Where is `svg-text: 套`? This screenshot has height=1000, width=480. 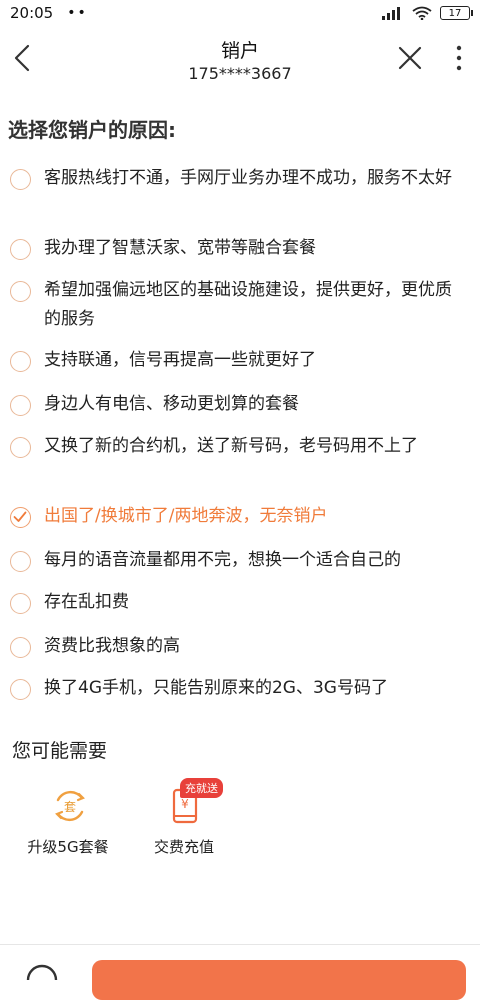
svg-text: 套 is located at coordinates (70, 807).